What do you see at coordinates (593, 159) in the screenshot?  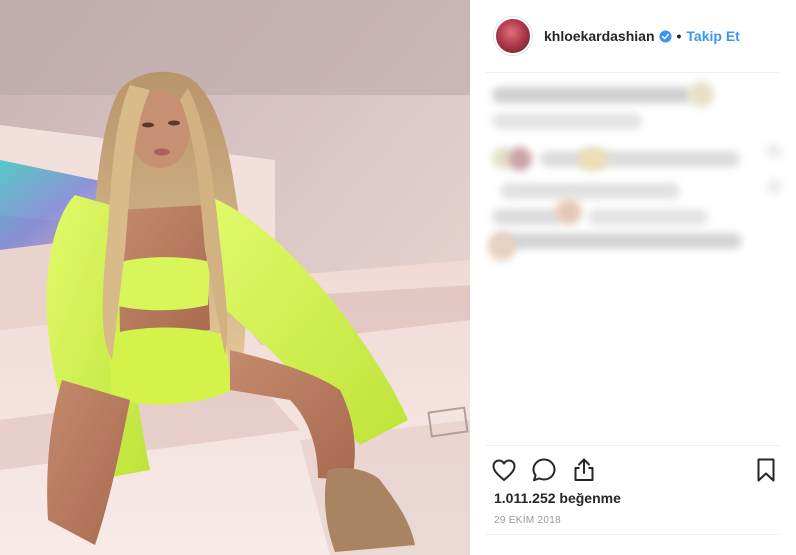 I see `blurred-emoji` at bounding box center [593, 159].